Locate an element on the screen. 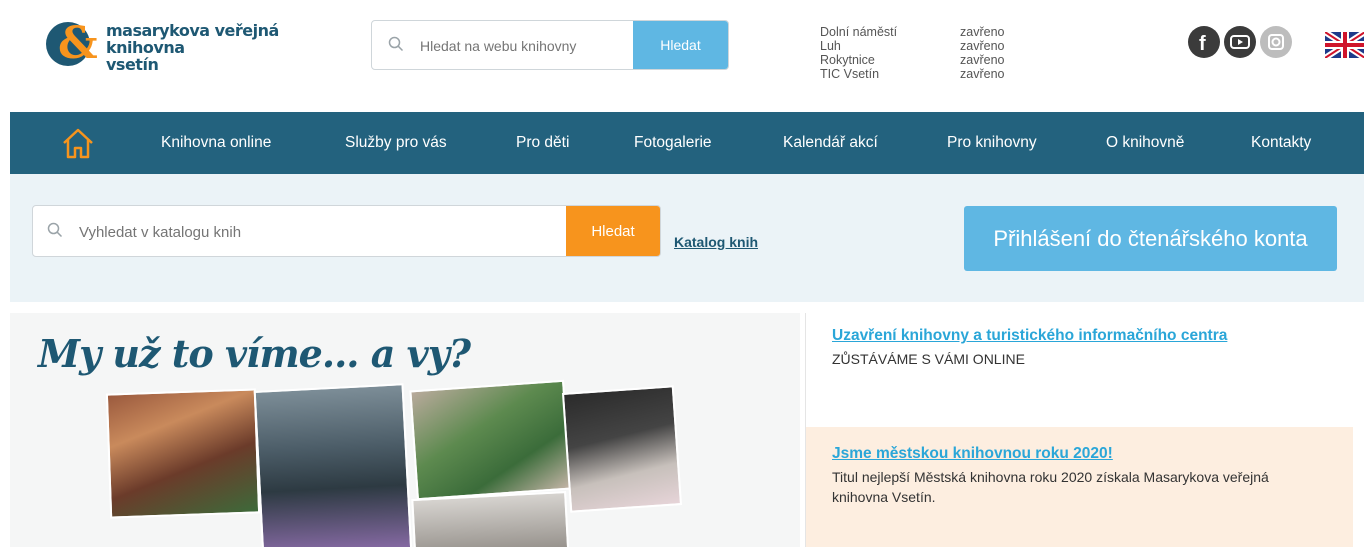 The image size is (1364, 547). catalog-link: Katalog knih is located at coordinates (716, 242).